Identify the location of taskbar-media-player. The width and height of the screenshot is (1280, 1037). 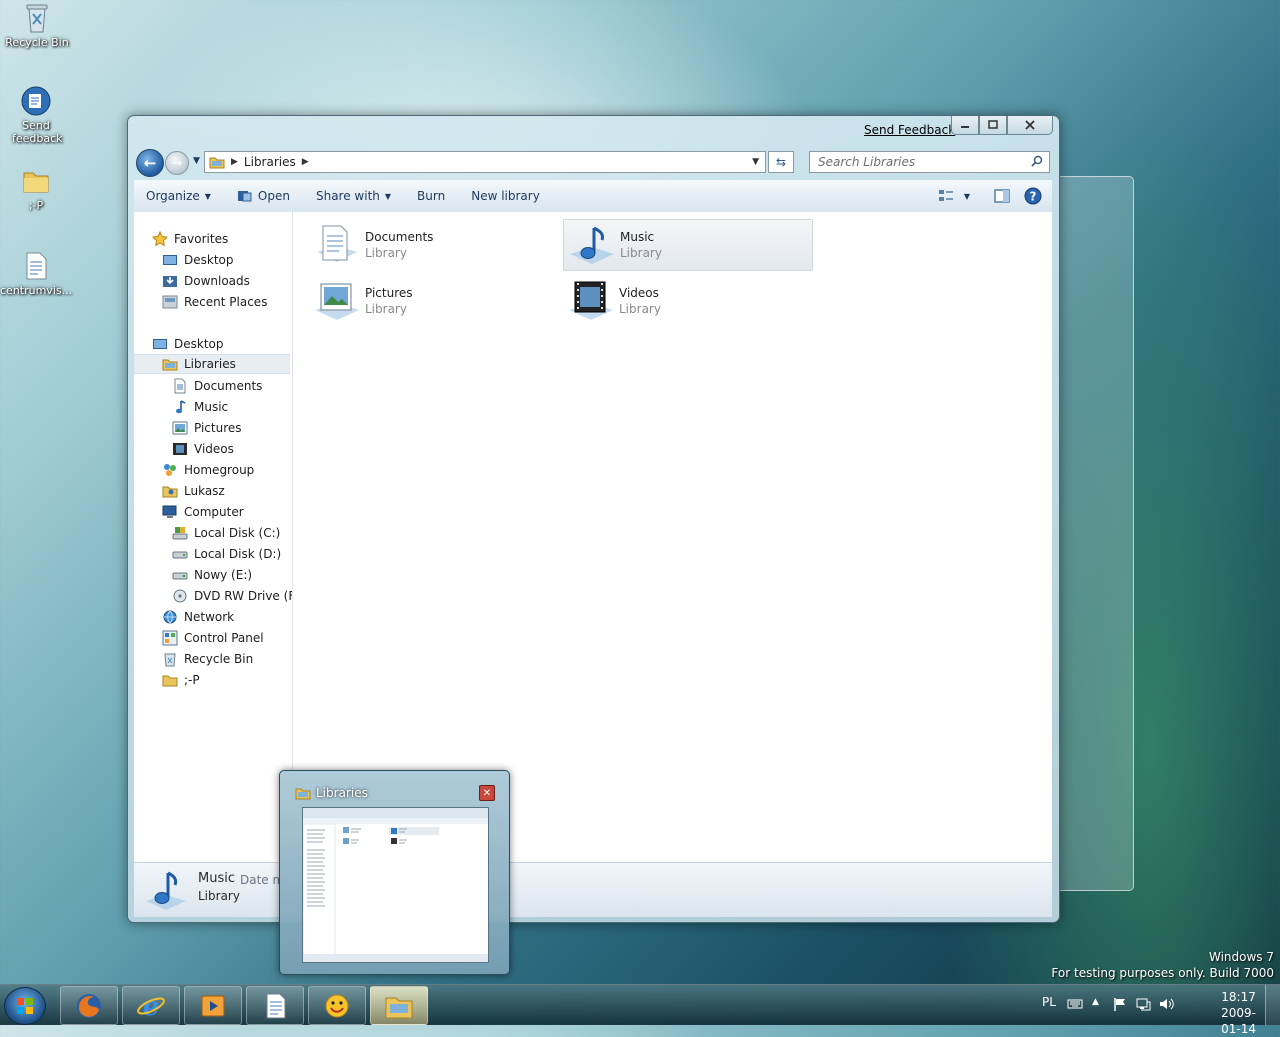
(213, 1005).